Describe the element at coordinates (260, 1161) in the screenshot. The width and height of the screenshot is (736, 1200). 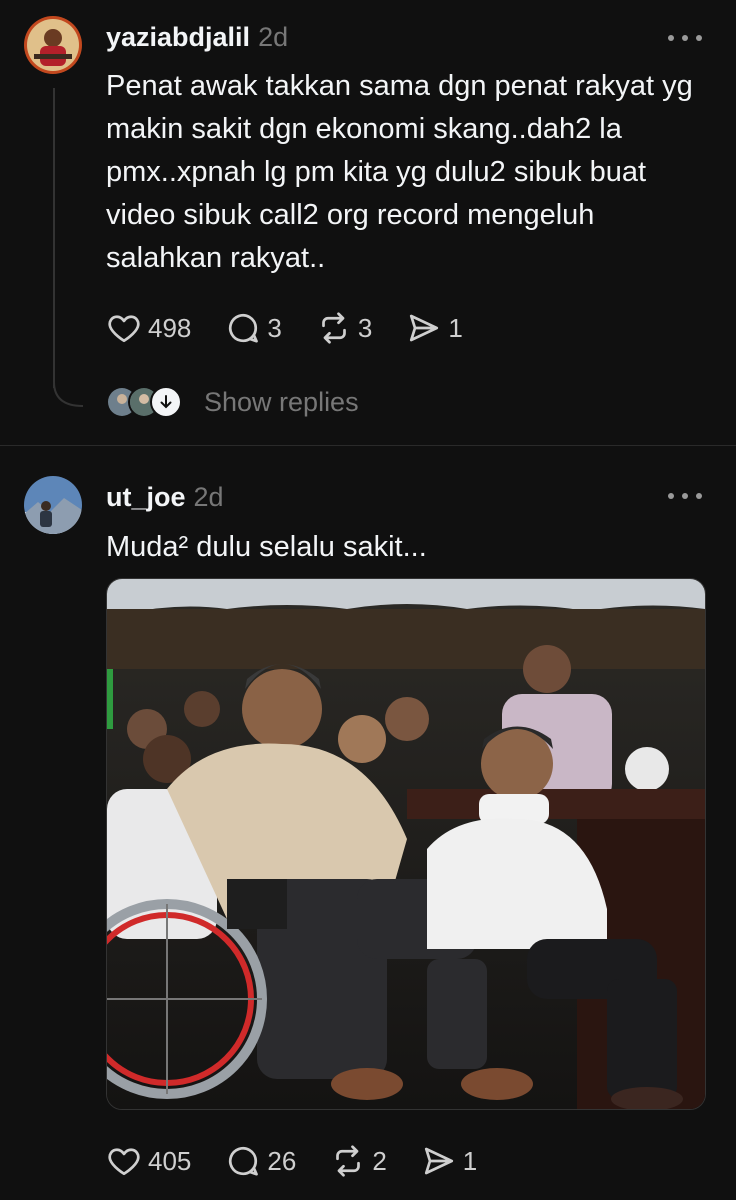
I see `reply-button: 26` at that location.